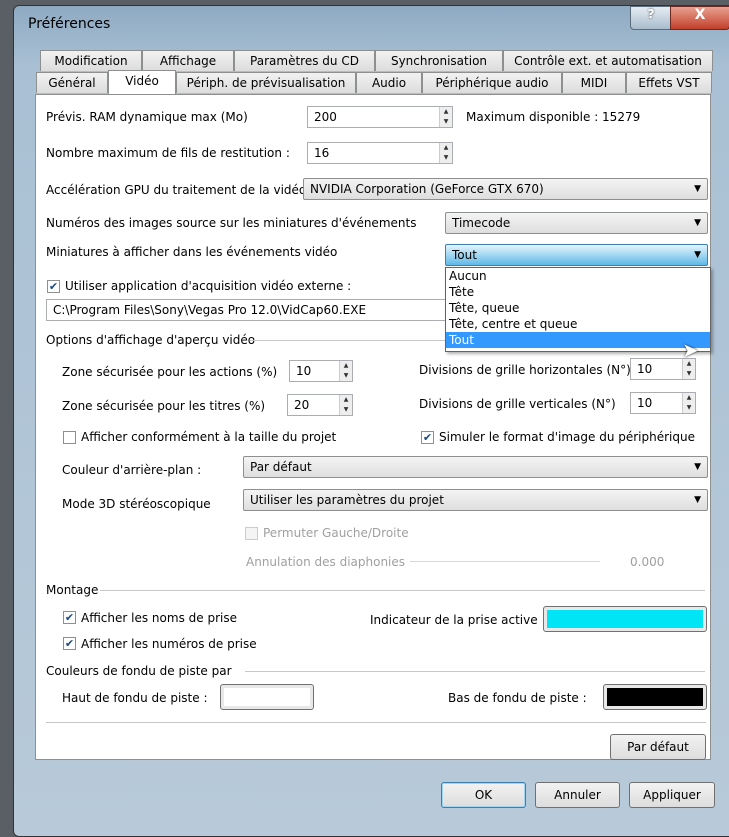  I want to click on bg-dropdown: Par défaut ▼, so click(475, 467).